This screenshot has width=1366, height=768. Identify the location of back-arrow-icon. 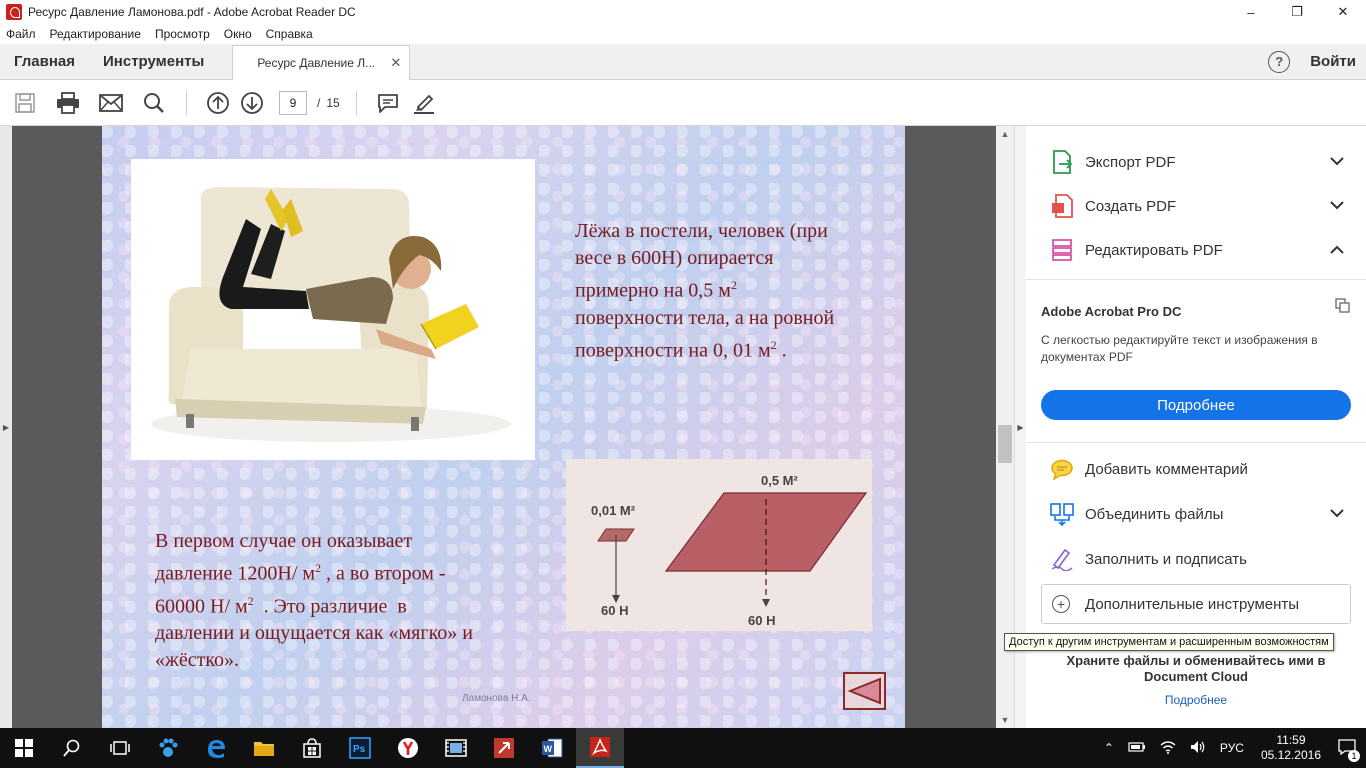
(864, 691).